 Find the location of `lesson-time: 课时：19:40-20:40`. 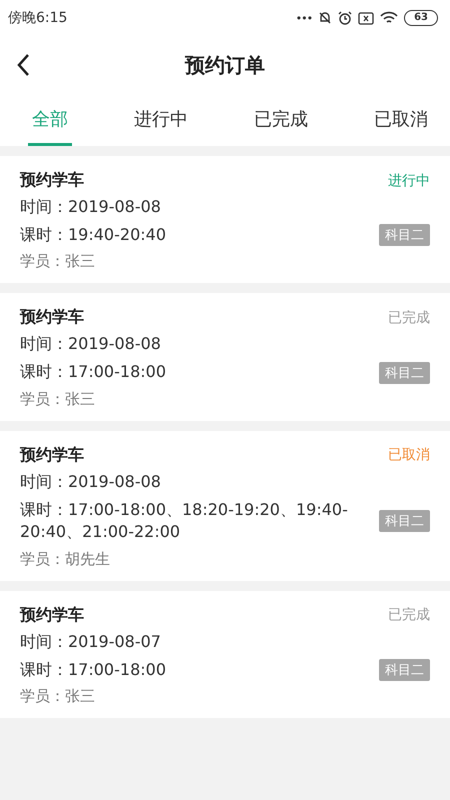

lesson-time: 课时：19:40-20:40 is located at coordinates (93, 235).